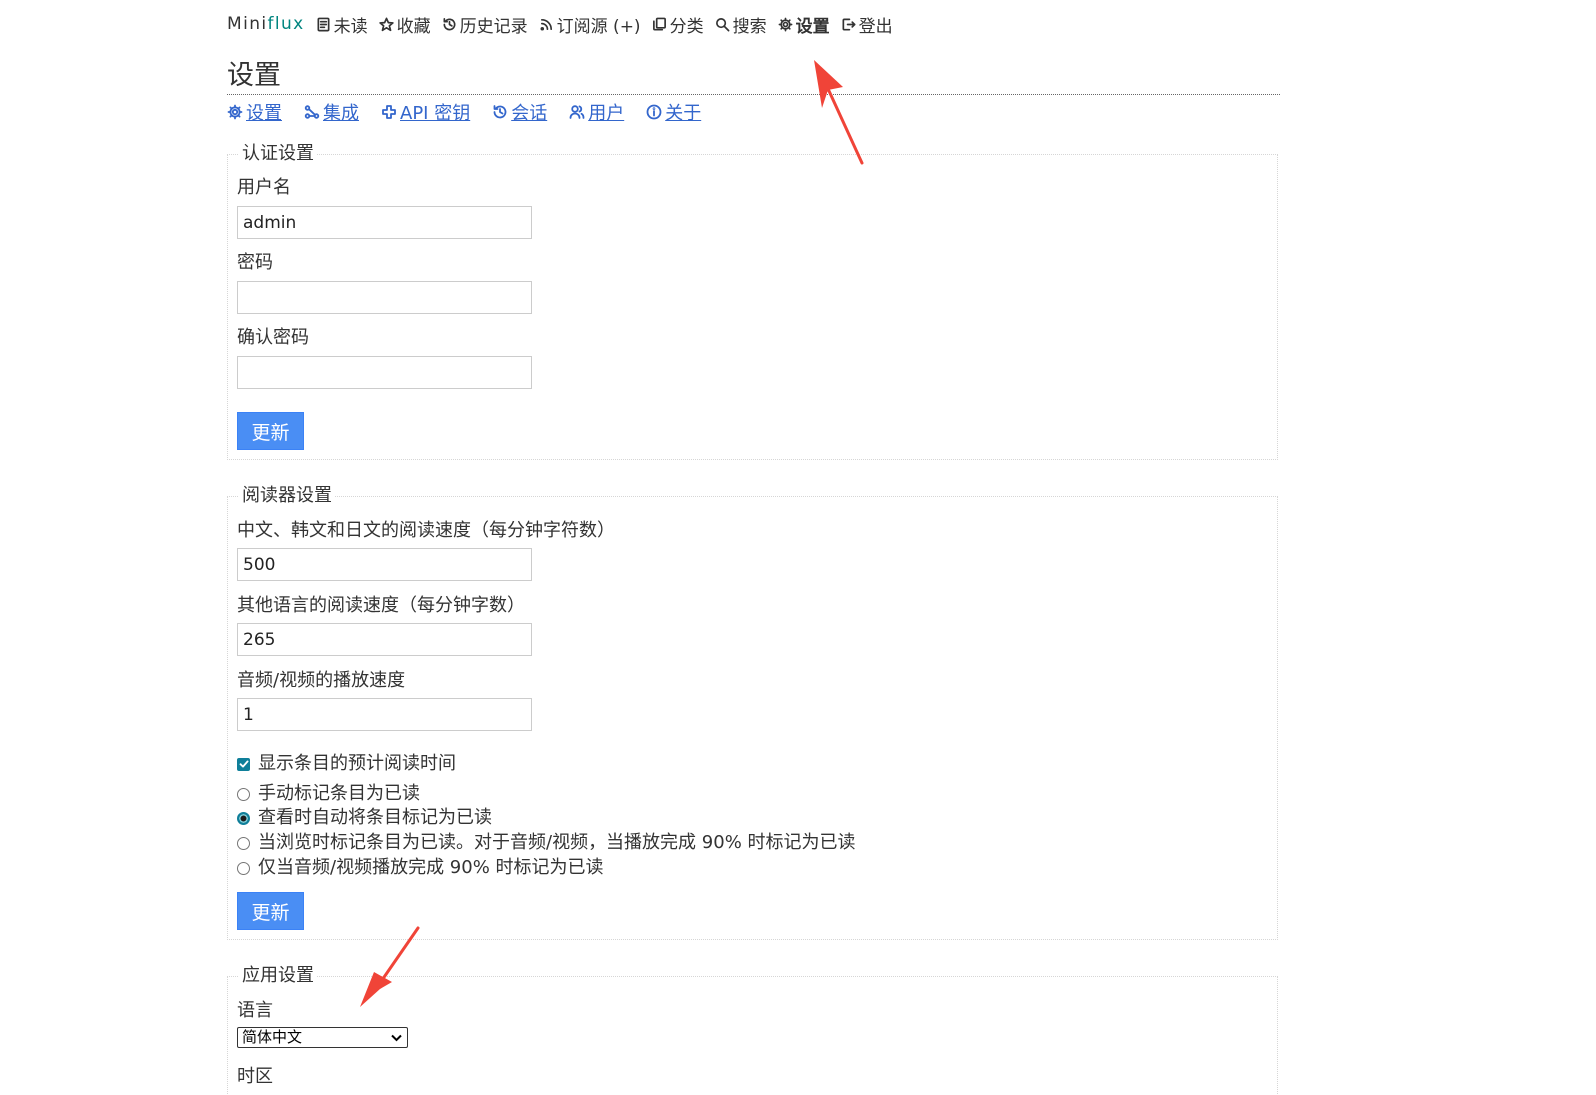 The height and width of the screenshot is (1095, 1596). Describe the element at coordinates (384, 372) in the screenshot. I see `confirm-password-input` at that location.